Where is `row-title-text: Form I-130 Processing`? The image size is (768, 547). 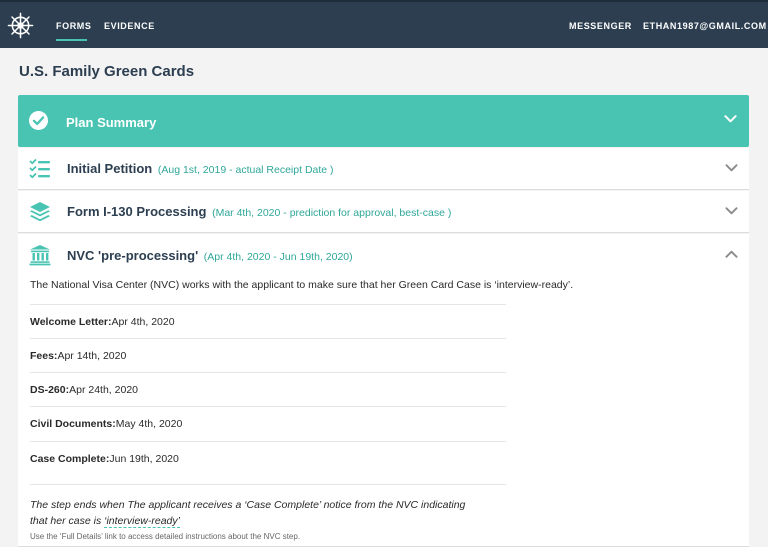 row-title-text: Form I-130 Processing is located at coordinates (137, 211).